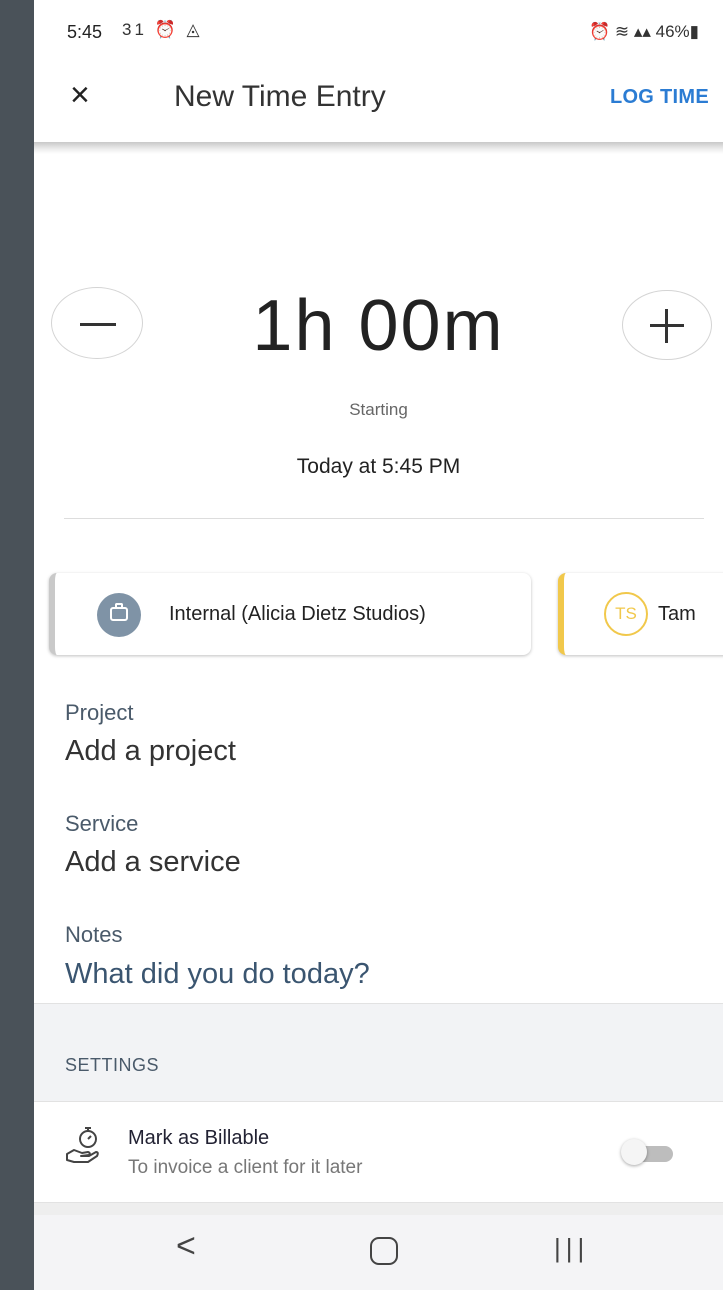 This screenshot has width=723, height=1290. Describe the element at coordinates (112, 1065) in the screenshot. I see `settings-heading: SETTINGS` at that location.